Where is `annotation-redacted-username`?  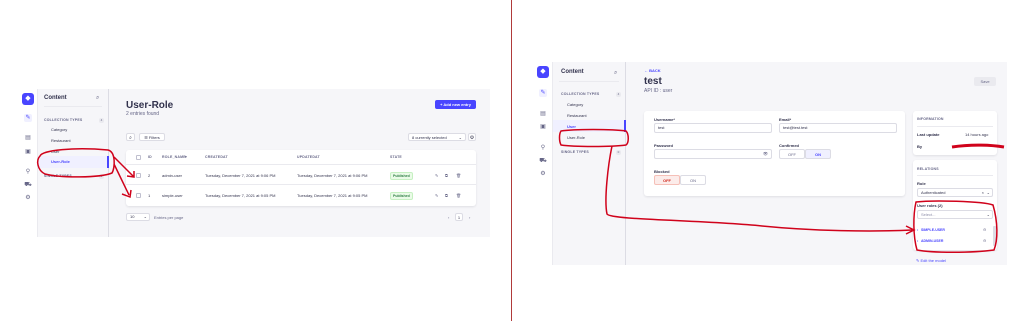
annotation-redacted-username is located at coordinates (978, 146).